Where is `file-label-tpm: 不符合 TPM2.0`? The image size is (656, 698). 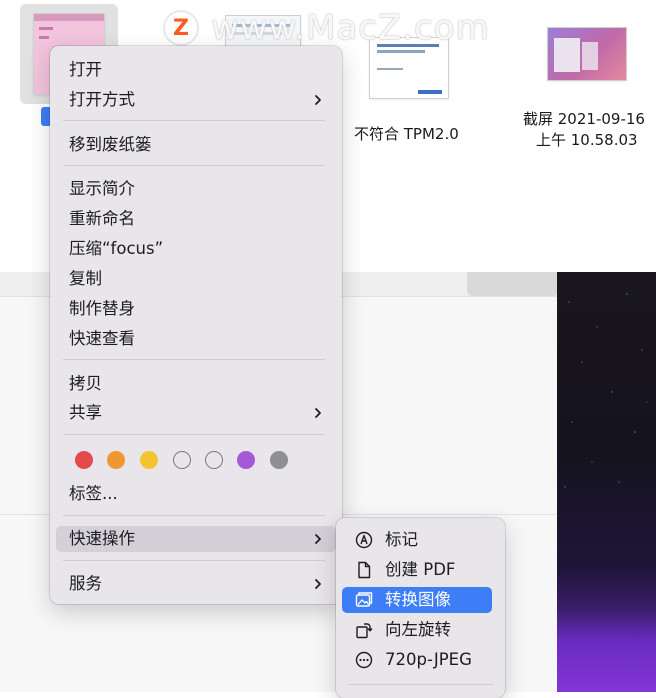
file-label-tpm: 不符合 TPM2.0 is located at coordinates (406, 134).